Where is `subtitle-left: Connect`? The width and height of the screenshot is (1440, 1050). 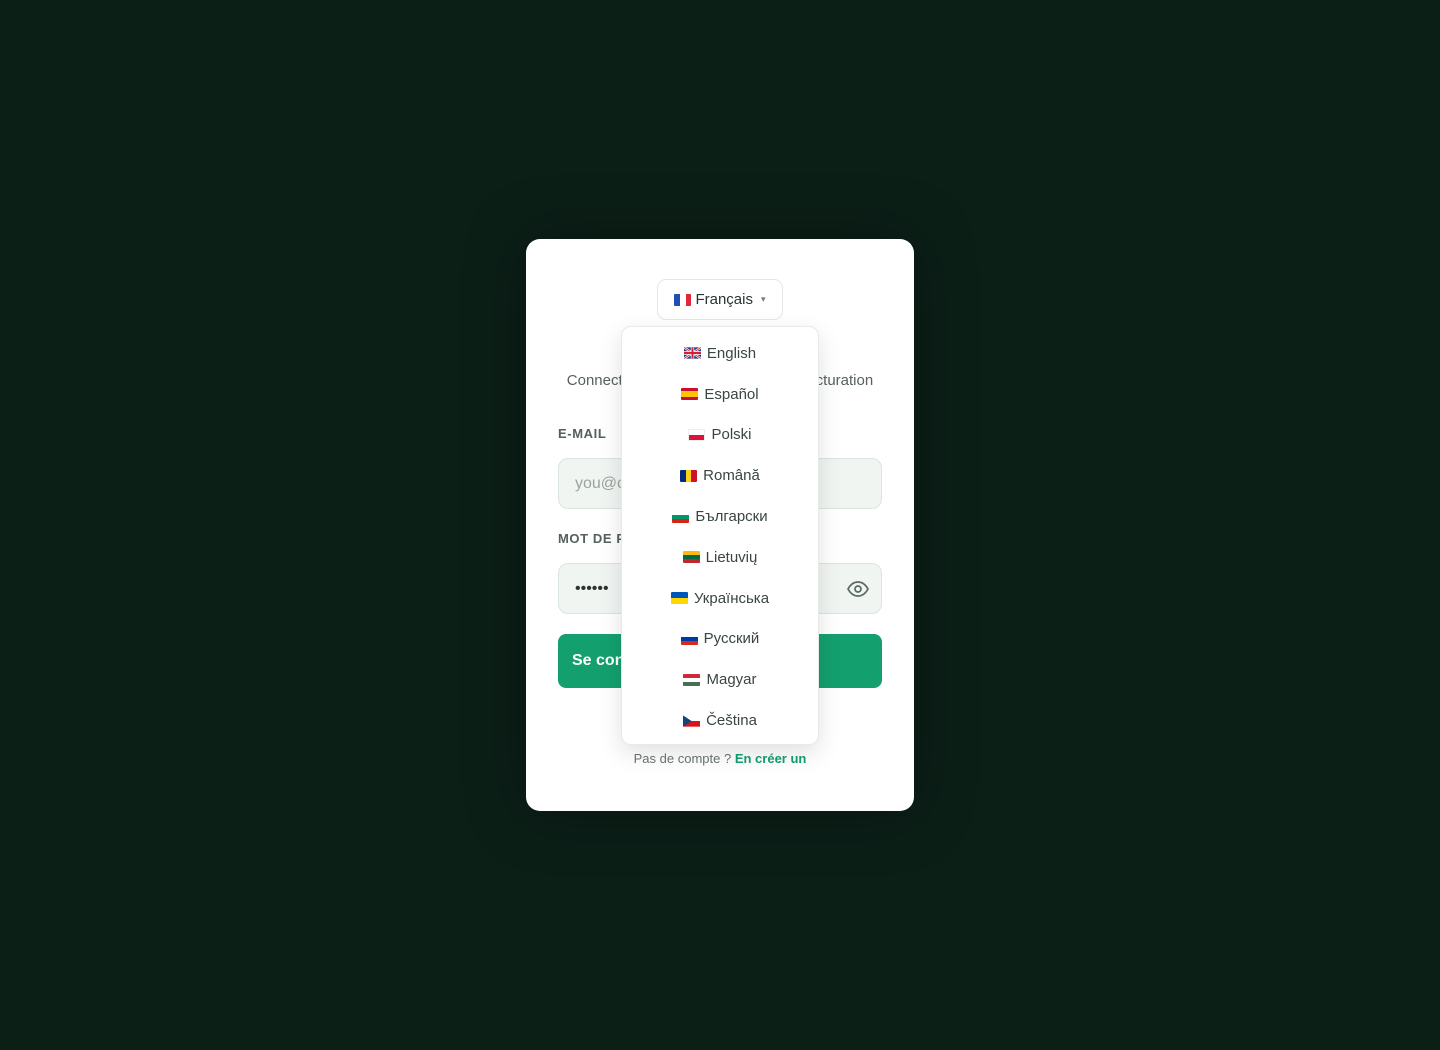
subtitle-left: Connect is located at coordinates (594, 380).